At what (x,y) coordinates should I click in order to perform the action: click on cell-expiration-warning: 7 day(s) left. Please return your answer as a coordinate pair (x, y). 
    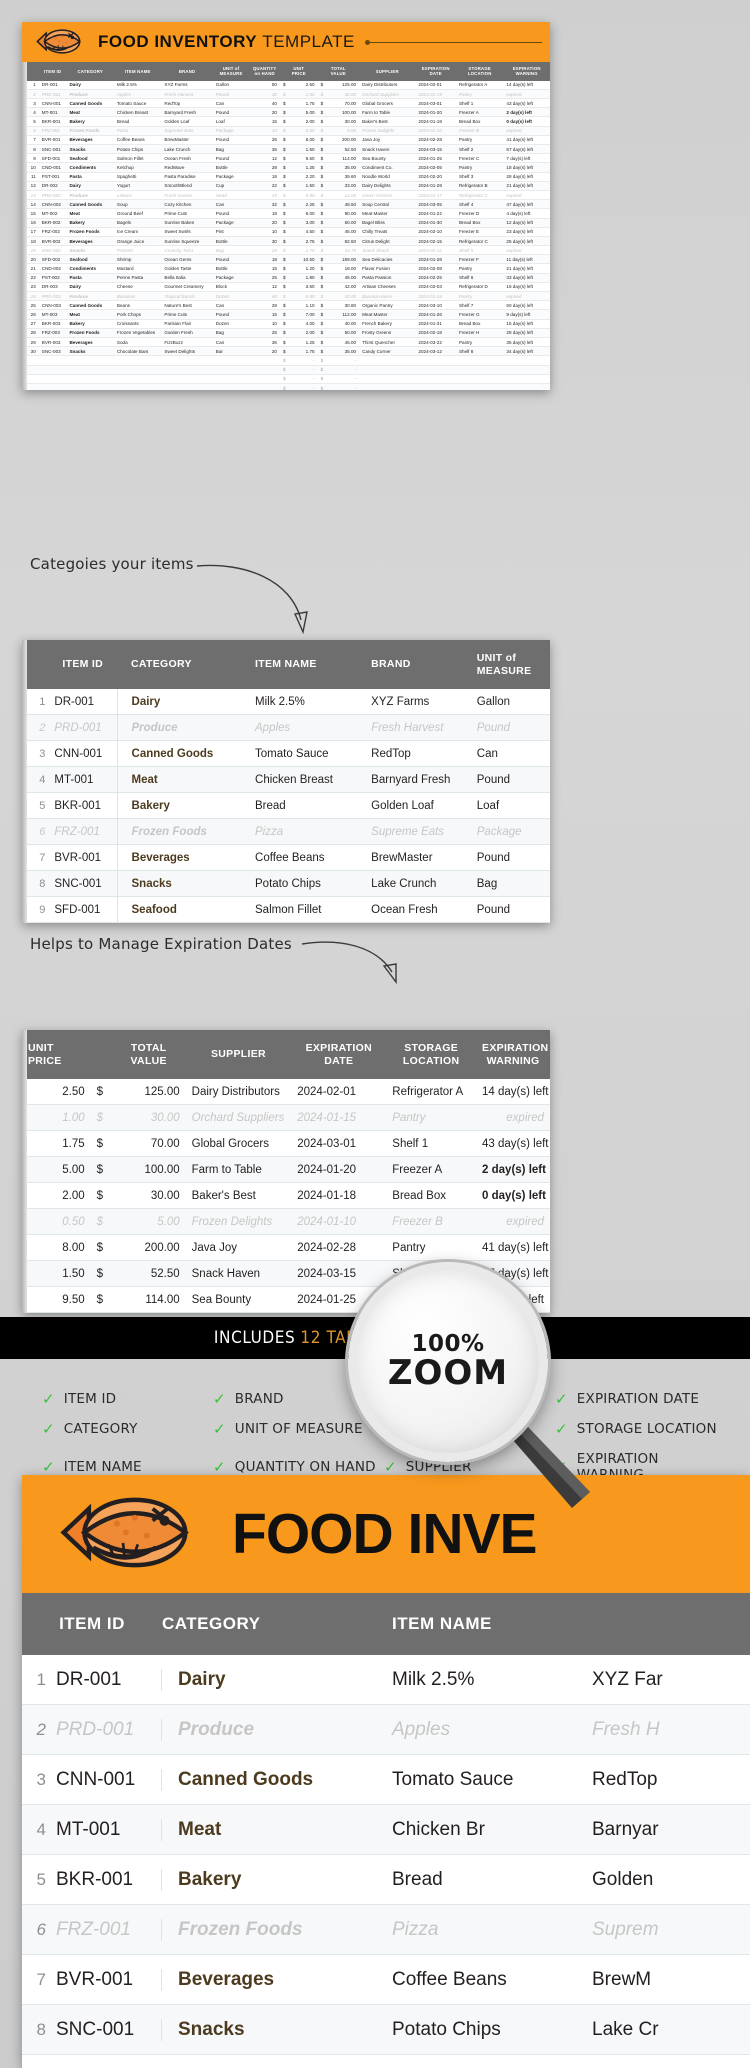
    Looking at the image, I should click on (526, 158).